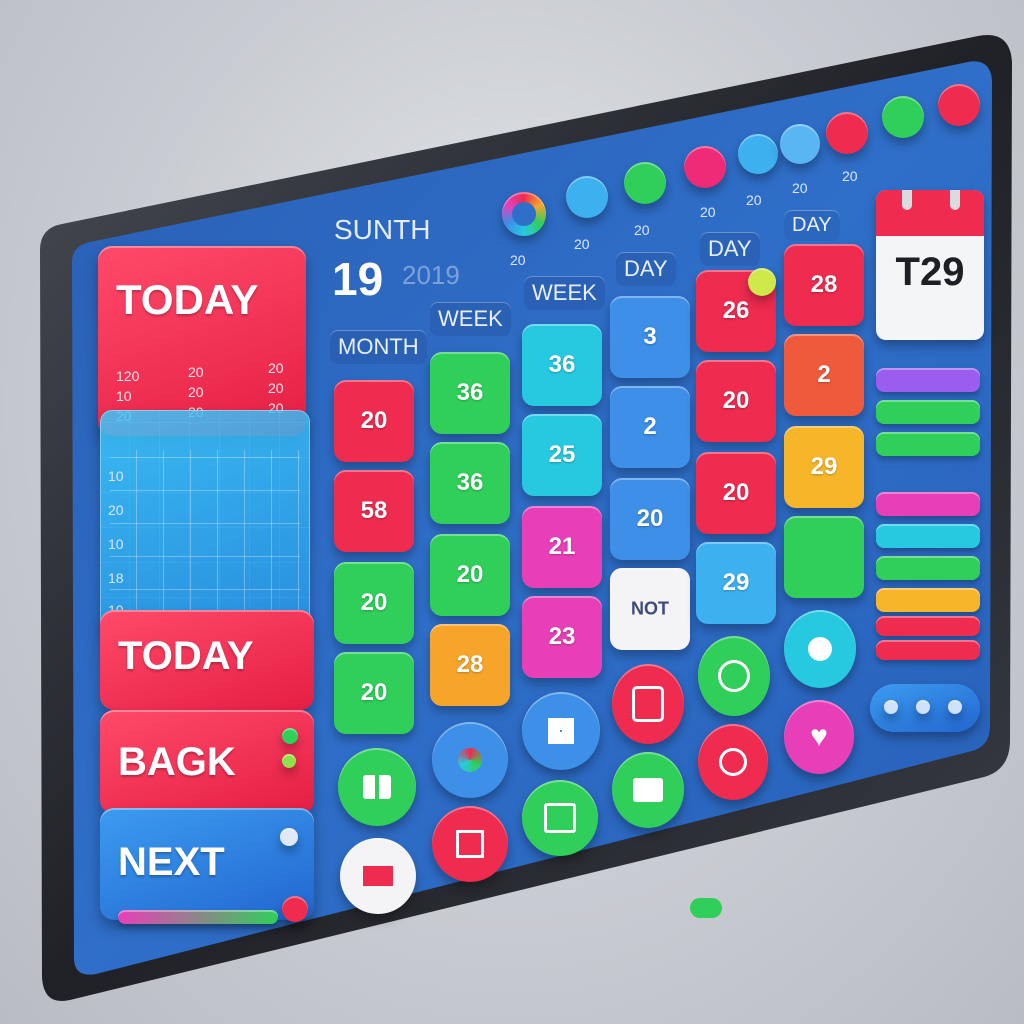  I want to click on date-tile-number: 21, so click(562, 546).